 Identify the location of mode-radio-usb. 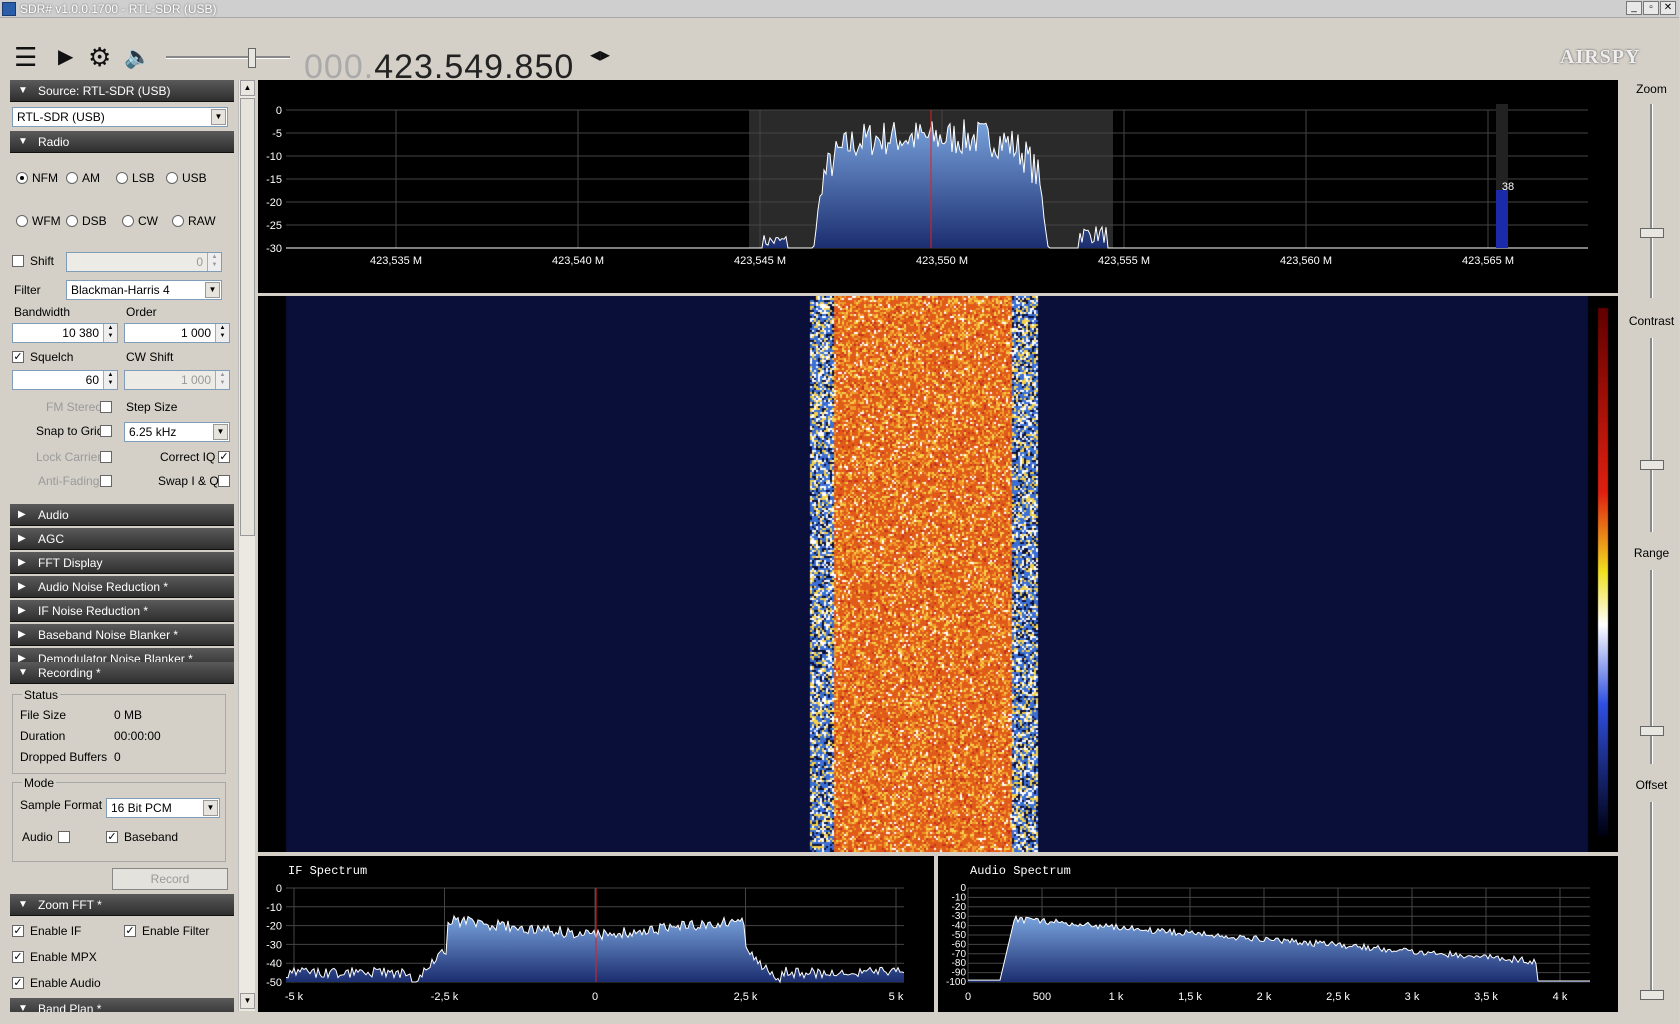
(172, 178).